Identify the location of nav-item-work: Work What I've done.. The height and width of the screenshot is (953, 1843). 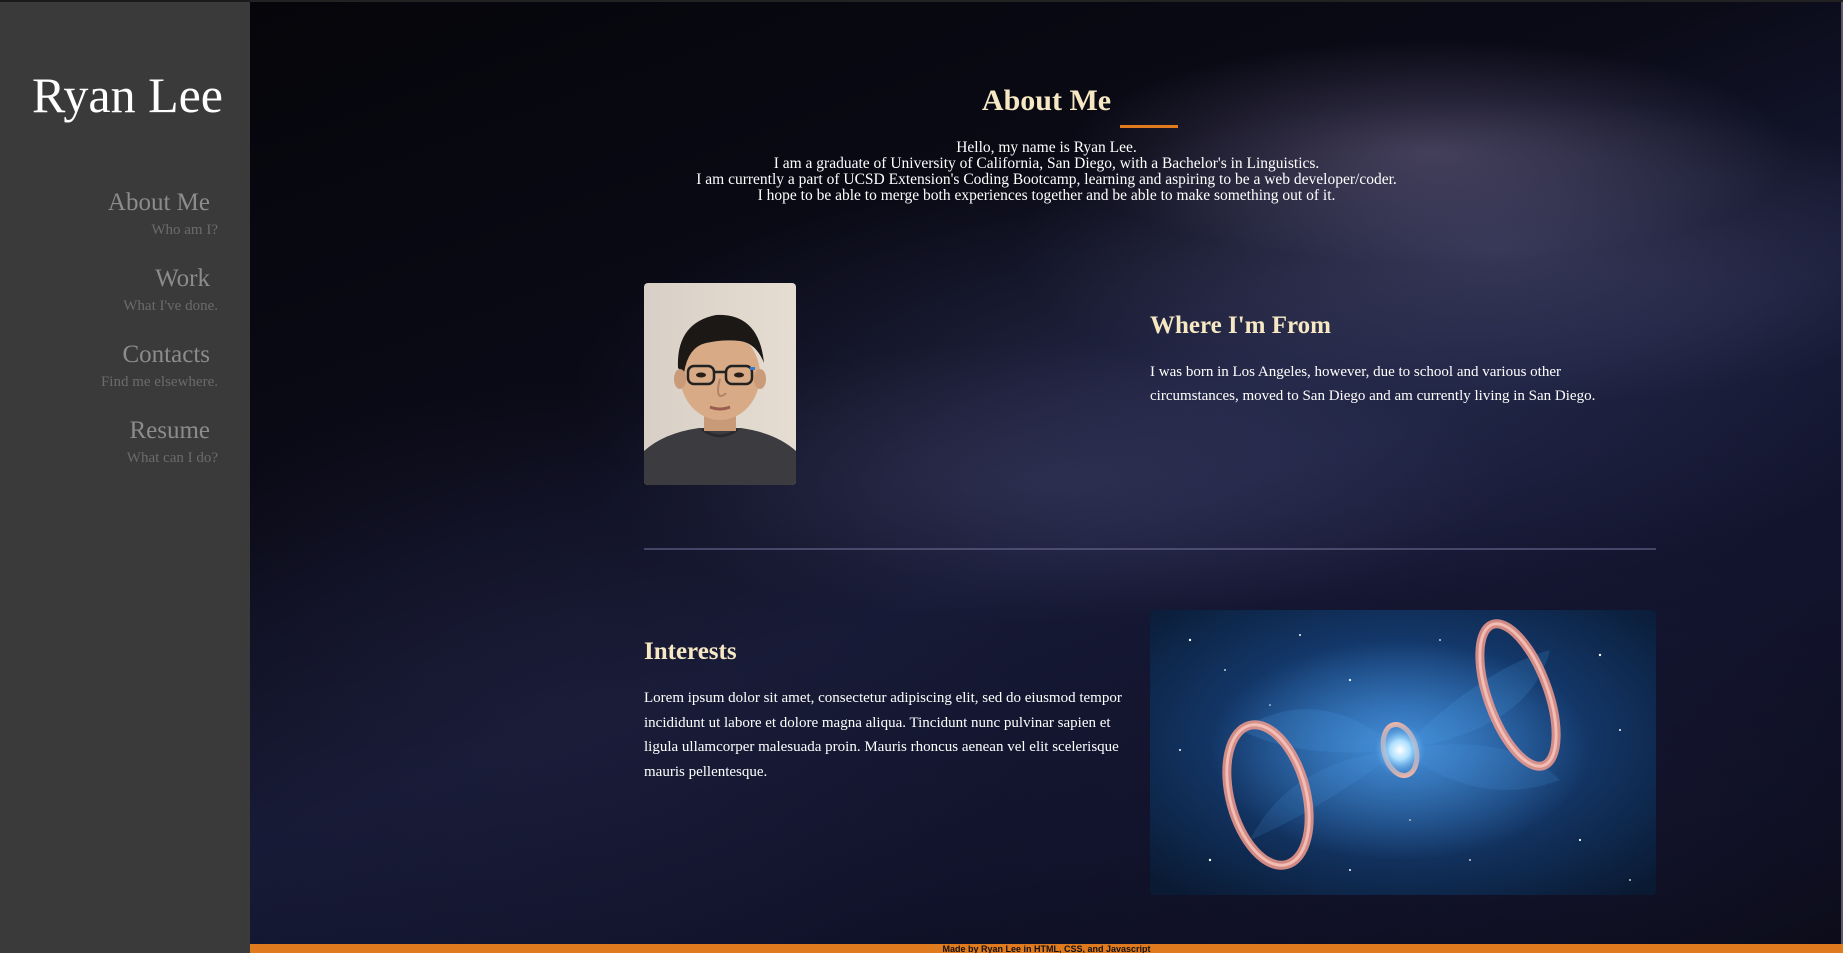
(159, 290).